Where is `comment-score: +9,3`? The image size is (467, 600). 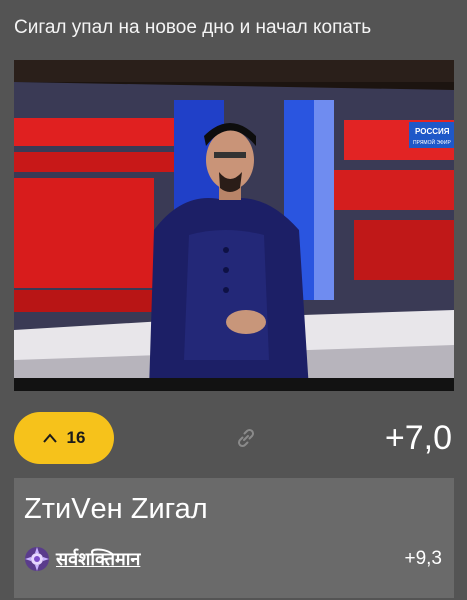 comment-score: +9,3 is located at coordinates (423, 558).